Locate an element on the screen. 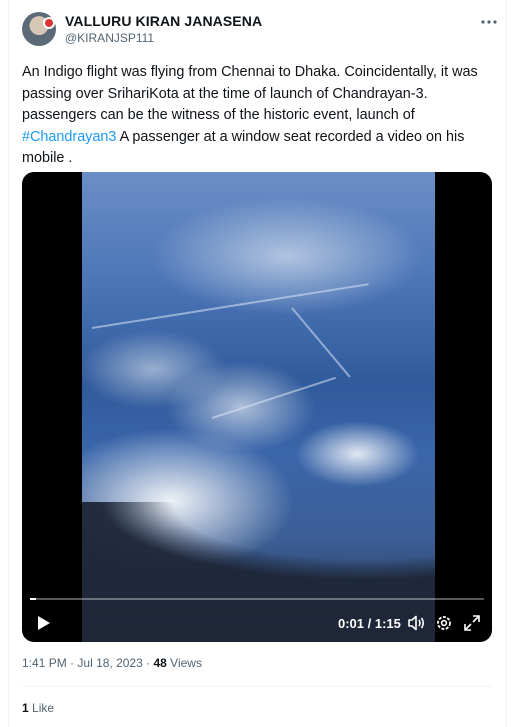 This screenshot has height=727, width=516. play-icon is located at coordinates (44, 623).